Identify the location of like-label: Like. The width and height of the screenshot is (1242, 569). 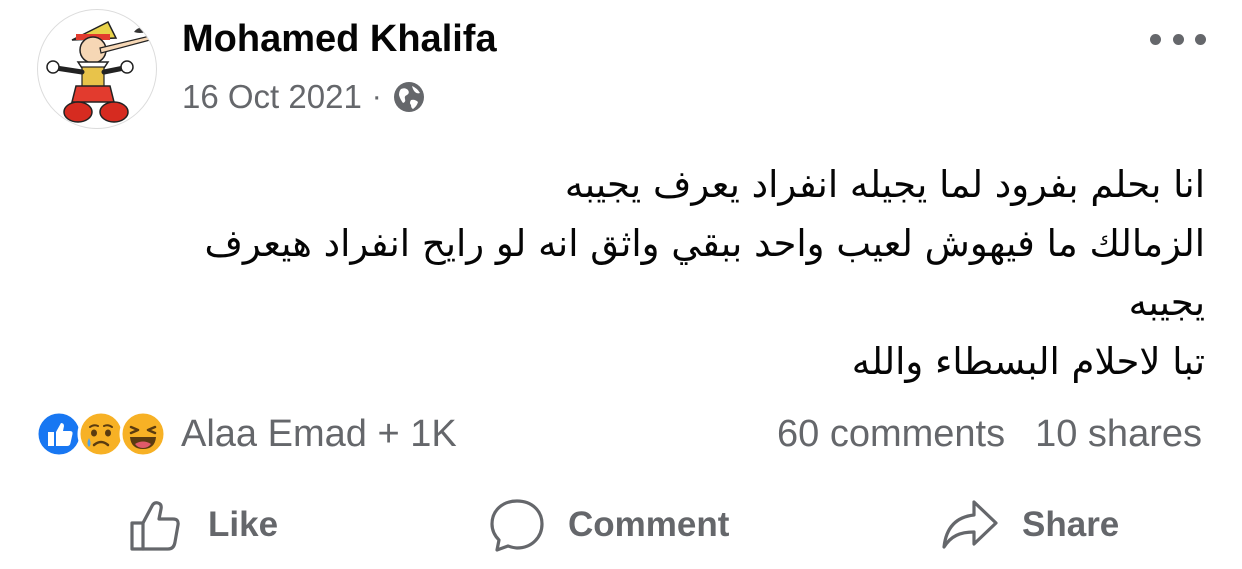
(243, 524).